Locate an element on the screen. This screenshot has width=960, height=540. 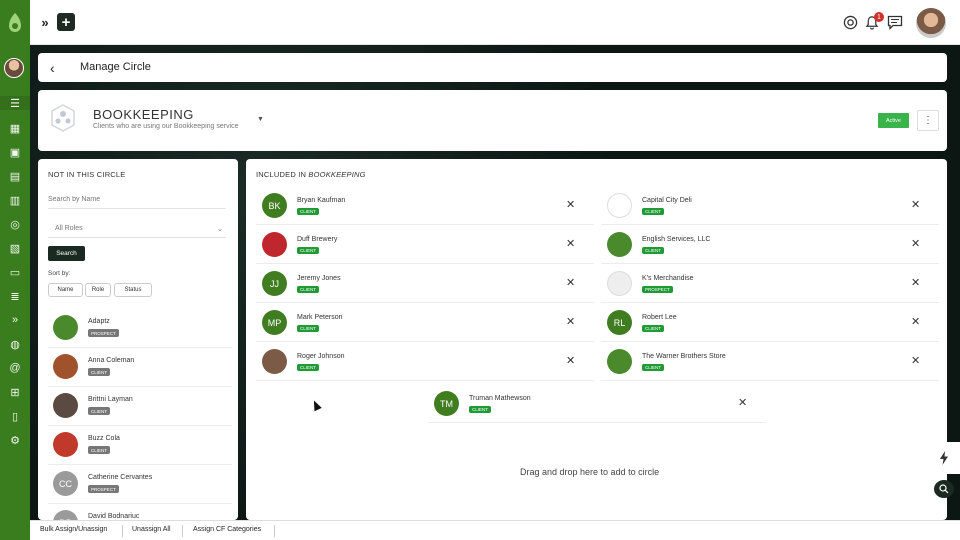
list-item: Anna Coleman CLIENT is located at coordinates (140, 367).